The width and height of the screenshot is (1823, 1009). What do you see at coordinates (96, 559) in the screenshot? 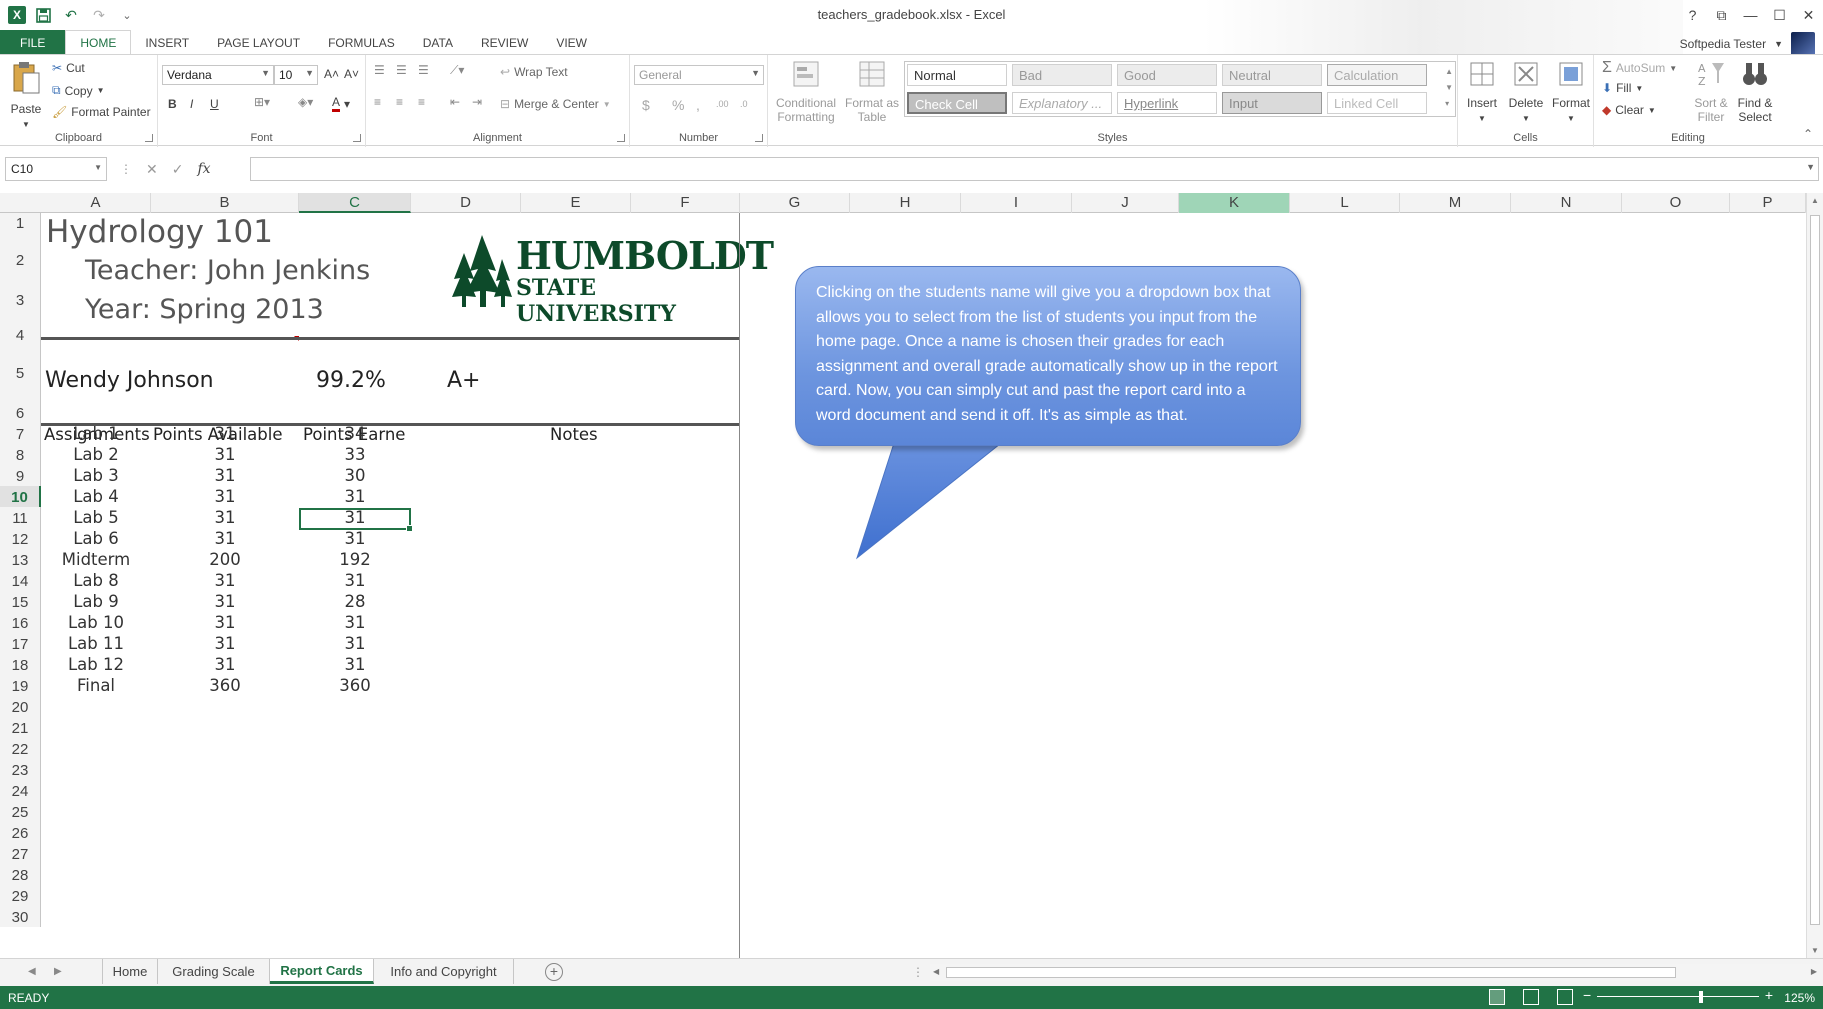
I see `assignment-name-cell: Midterm` at bounding box center [96, 559].